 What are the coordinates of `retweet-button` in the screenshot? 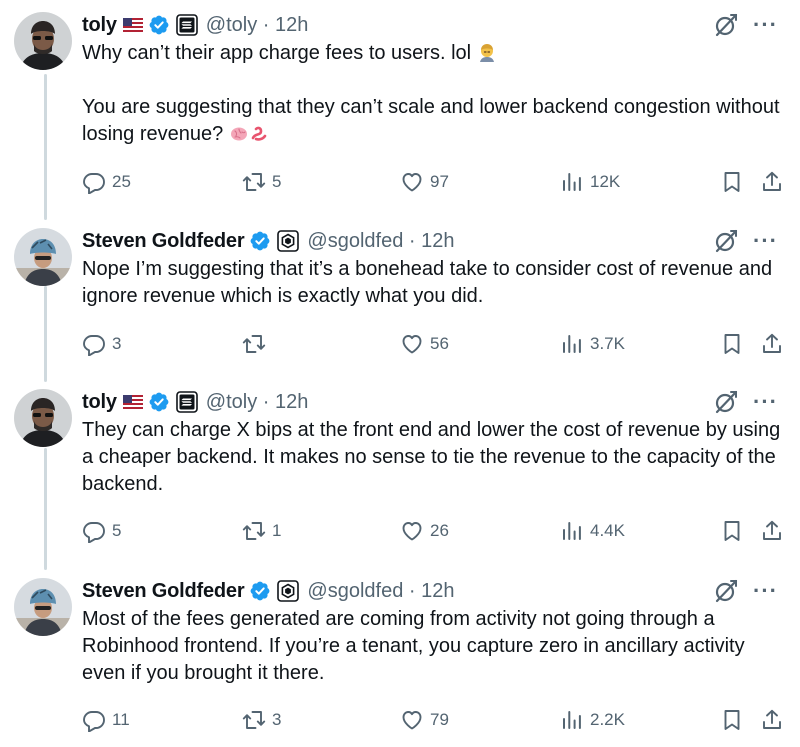 It's located at (257, 344).